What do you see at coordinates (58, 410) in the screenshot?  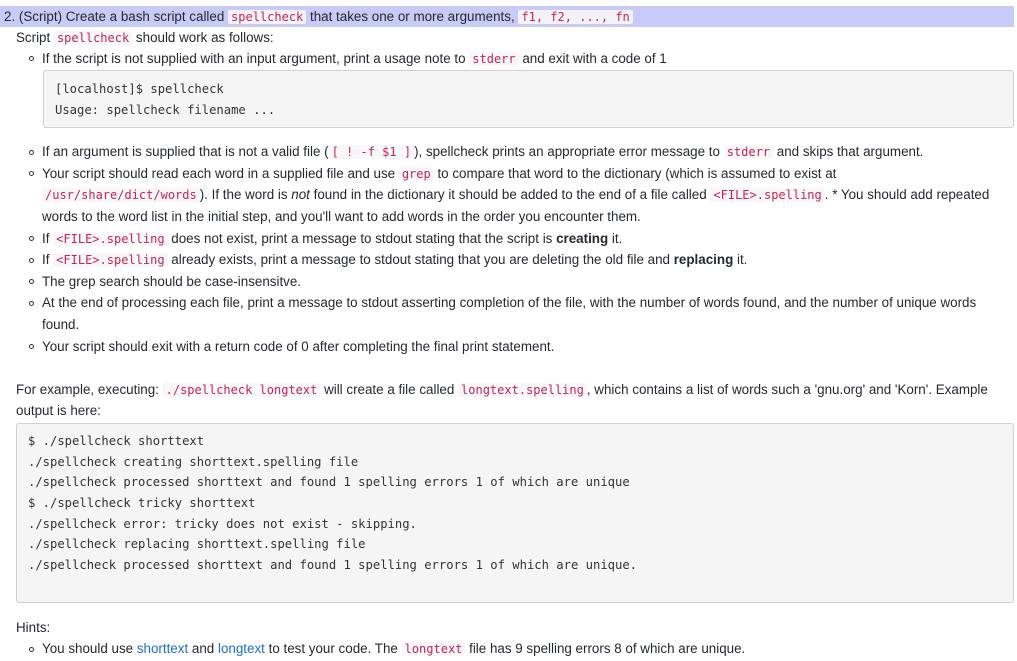 I see `example-line2: output is here:` at bounding box center [58, 410].